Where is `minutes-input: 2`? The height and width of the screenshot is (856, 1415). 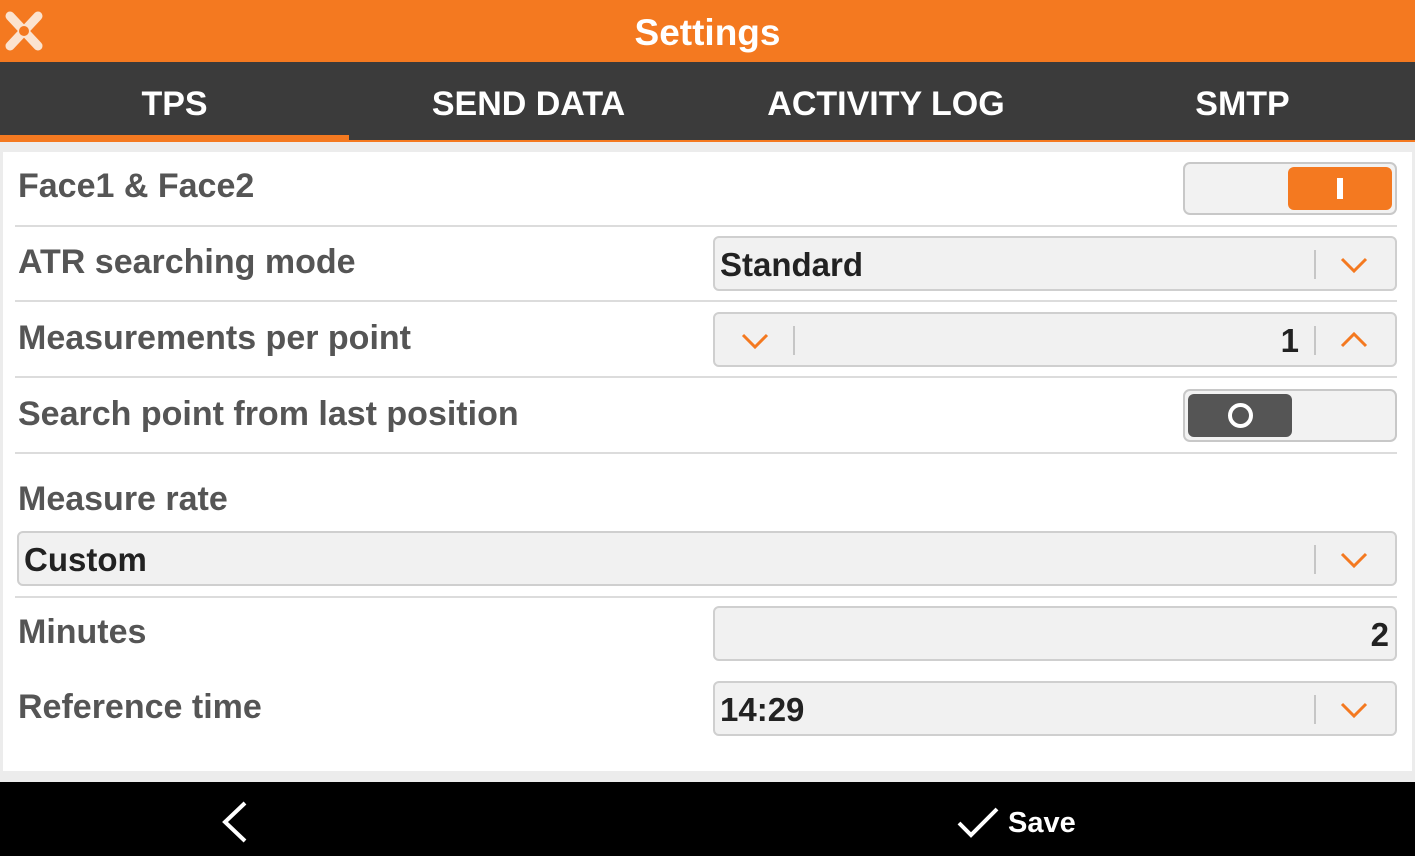
minutes-input: 2 is located at coordinates (1055, 633).